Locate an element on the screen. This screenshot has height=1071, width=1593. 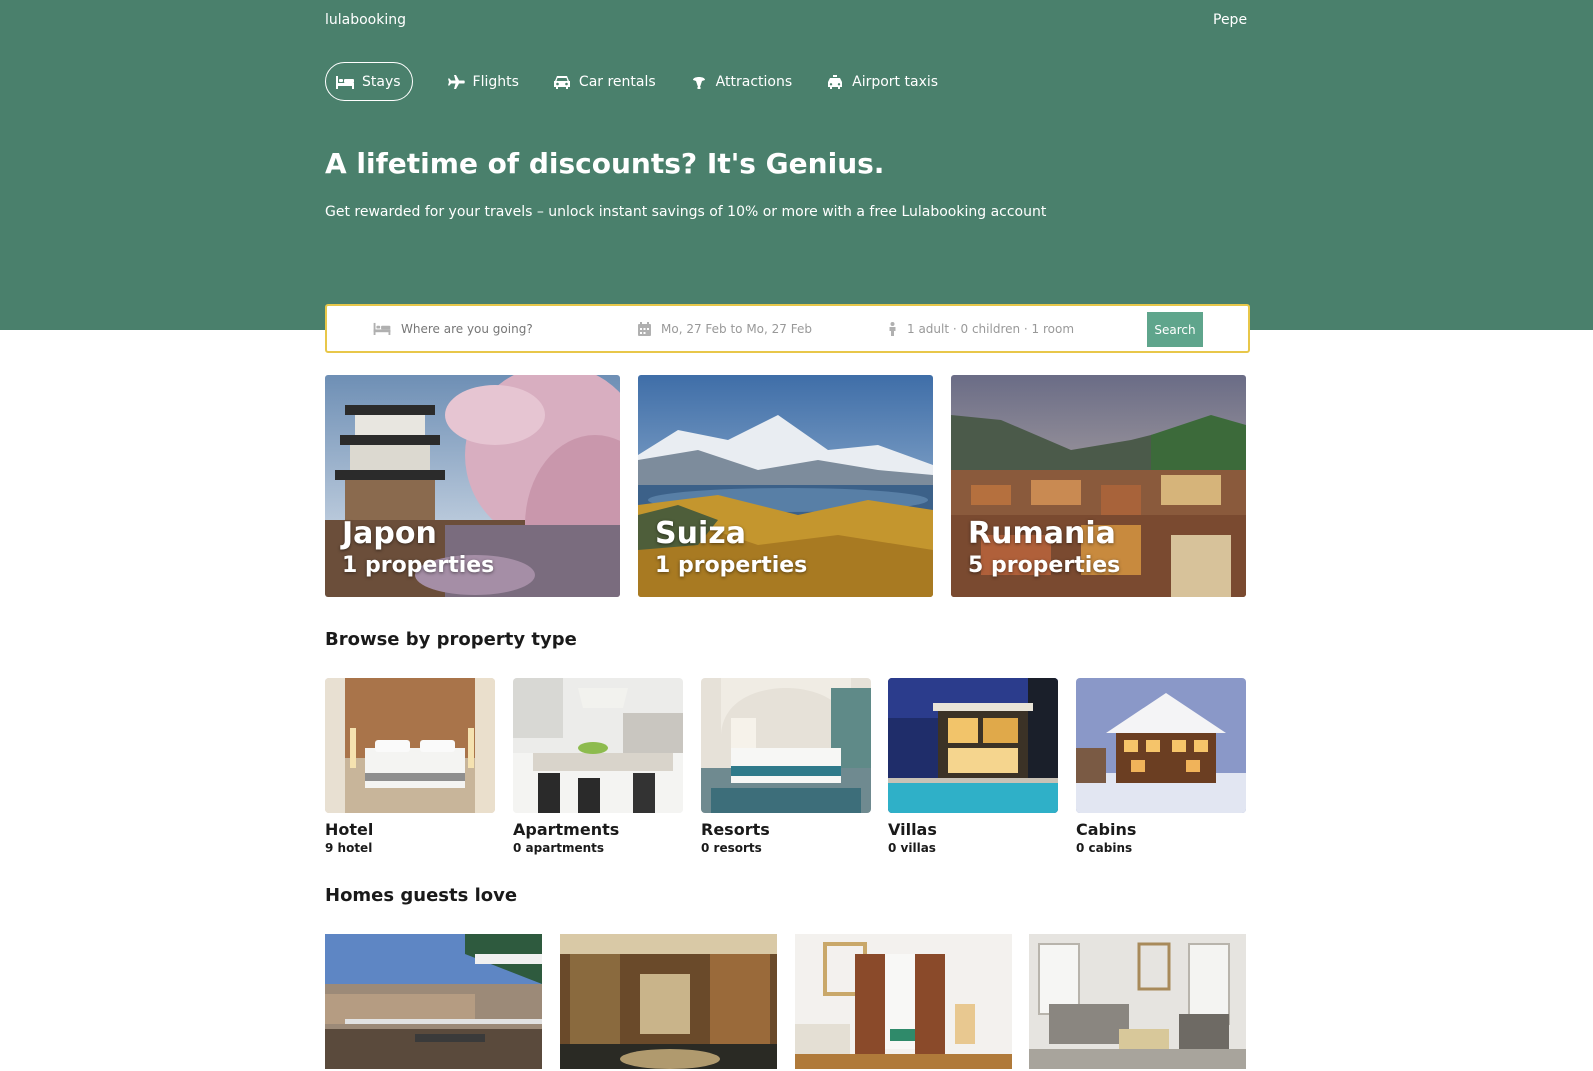
nav-attractions: Attractions is located at coordinates (741, 81).